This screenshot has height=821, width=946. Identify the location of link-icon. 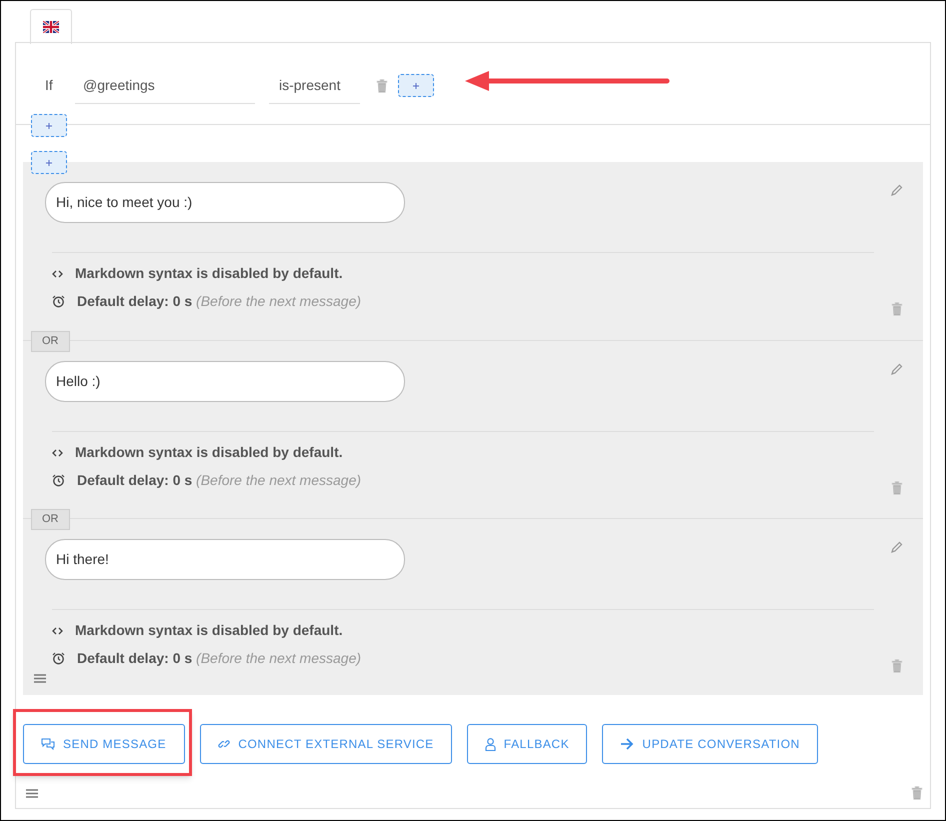
(224, 744).